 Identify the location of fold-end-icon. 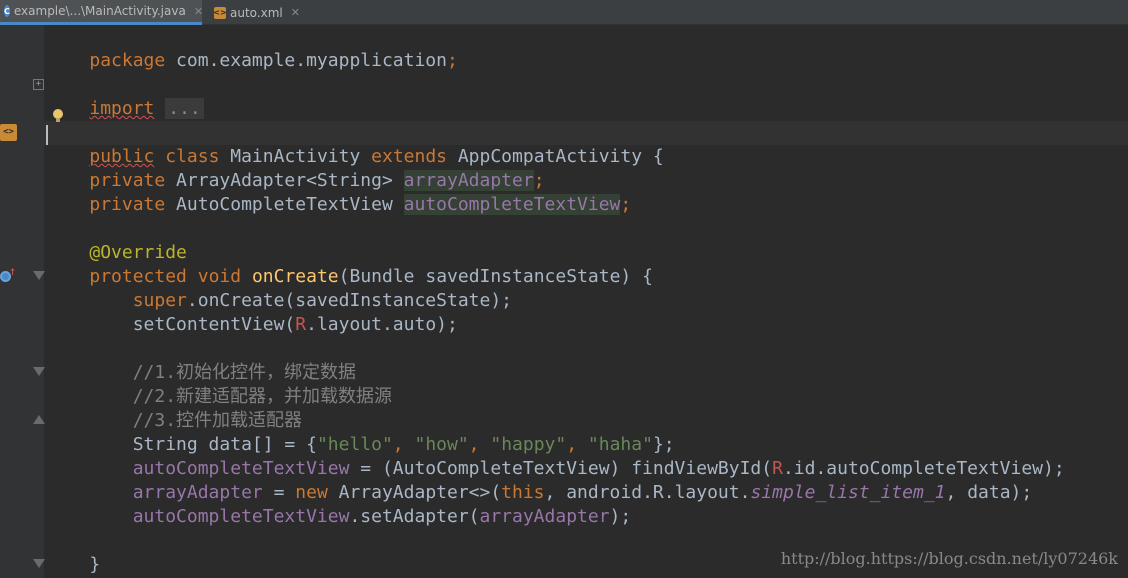
(39, 419).